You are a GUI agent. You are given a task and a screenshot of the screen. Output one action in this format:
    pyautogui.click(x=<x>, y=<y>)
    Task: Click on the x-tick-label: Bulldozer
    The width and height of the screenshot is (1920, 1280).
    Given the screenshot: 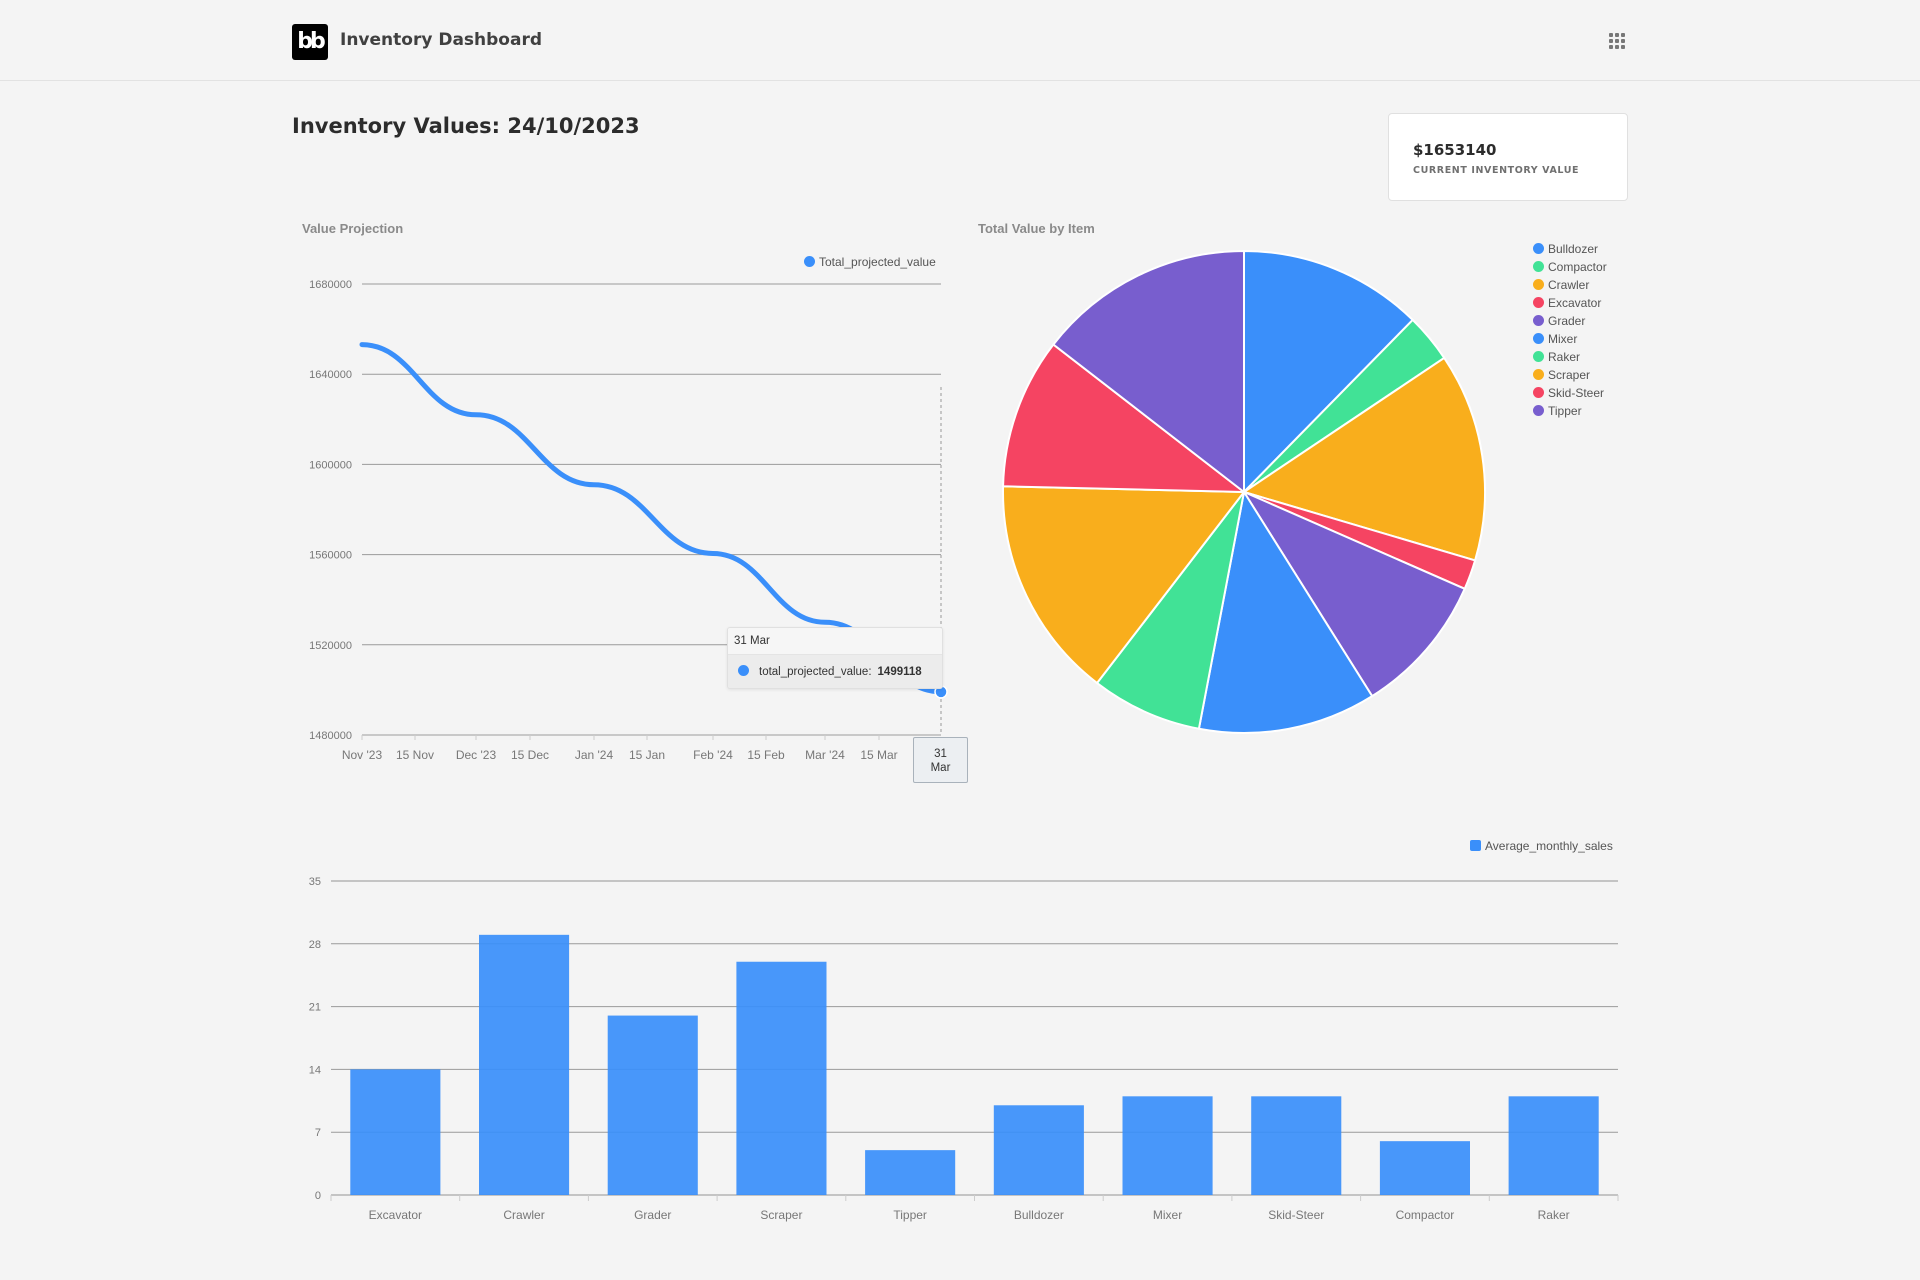 What is the action you would take?
    pyautogui.click(x=1039, y=1215)
    